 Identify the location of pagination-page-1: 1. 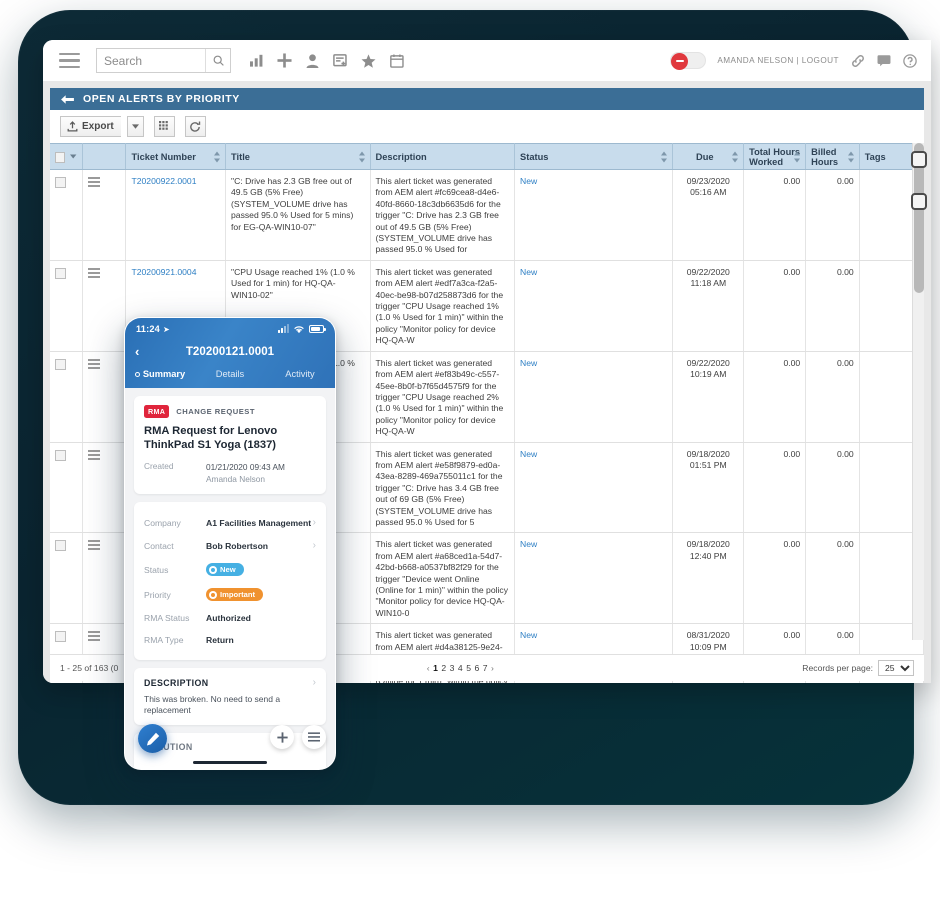
(435, 668).